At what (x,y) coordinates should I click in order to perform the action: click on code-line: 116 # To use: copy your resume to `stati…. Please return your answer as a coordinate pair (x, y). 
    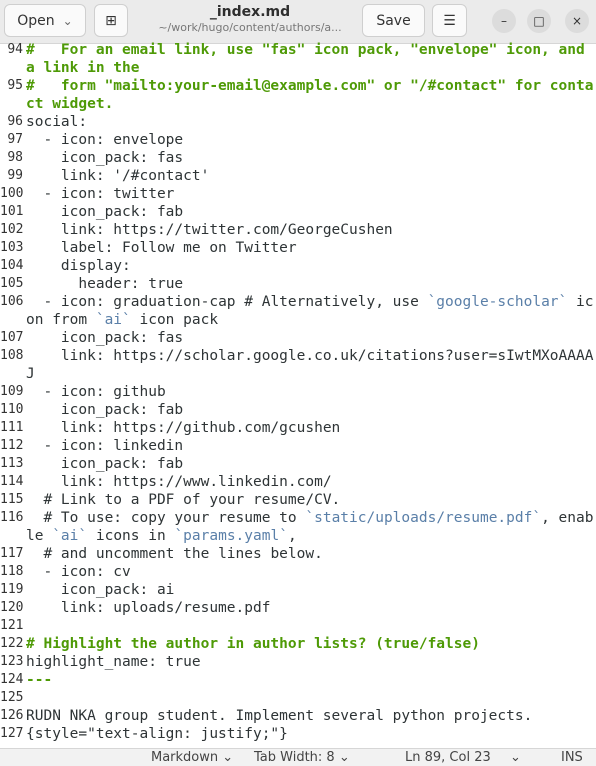
    Looking at the image, I should click on (298, 527).